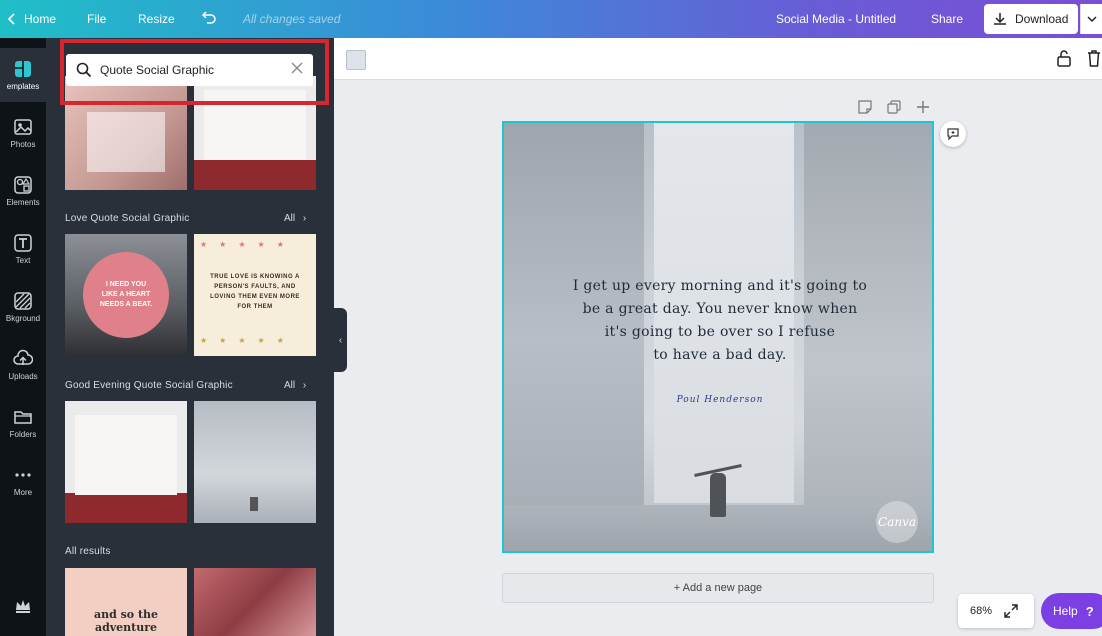  What do you see at coordinates (12, 19) in the screenshot?
I see `chevron-left-icon` at bounding box center [12, 19].